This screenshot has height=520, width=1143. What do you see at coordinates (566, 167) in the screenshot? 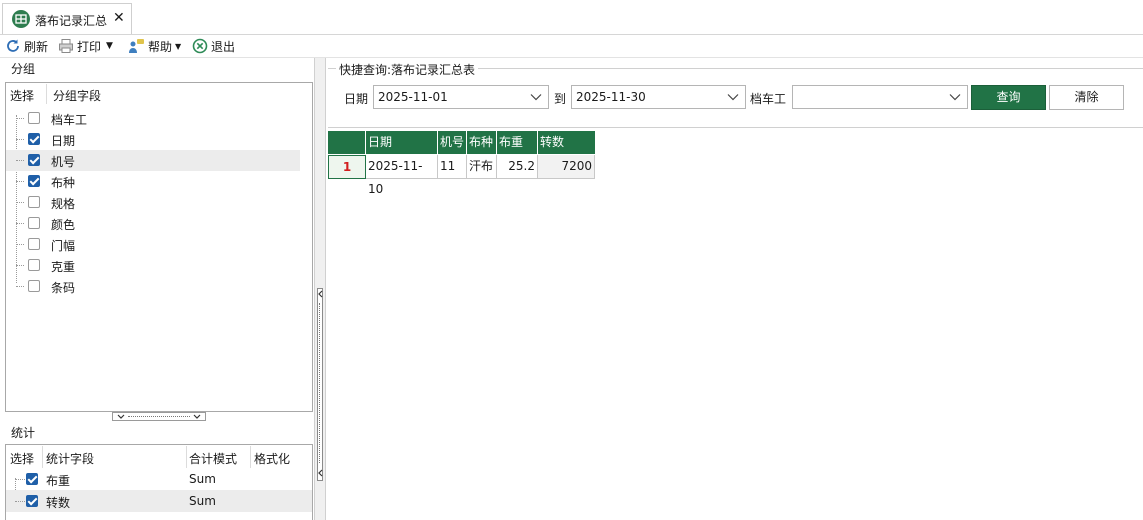
I see `grid-cell-turns: 7200` at bounding box center [566, 167].